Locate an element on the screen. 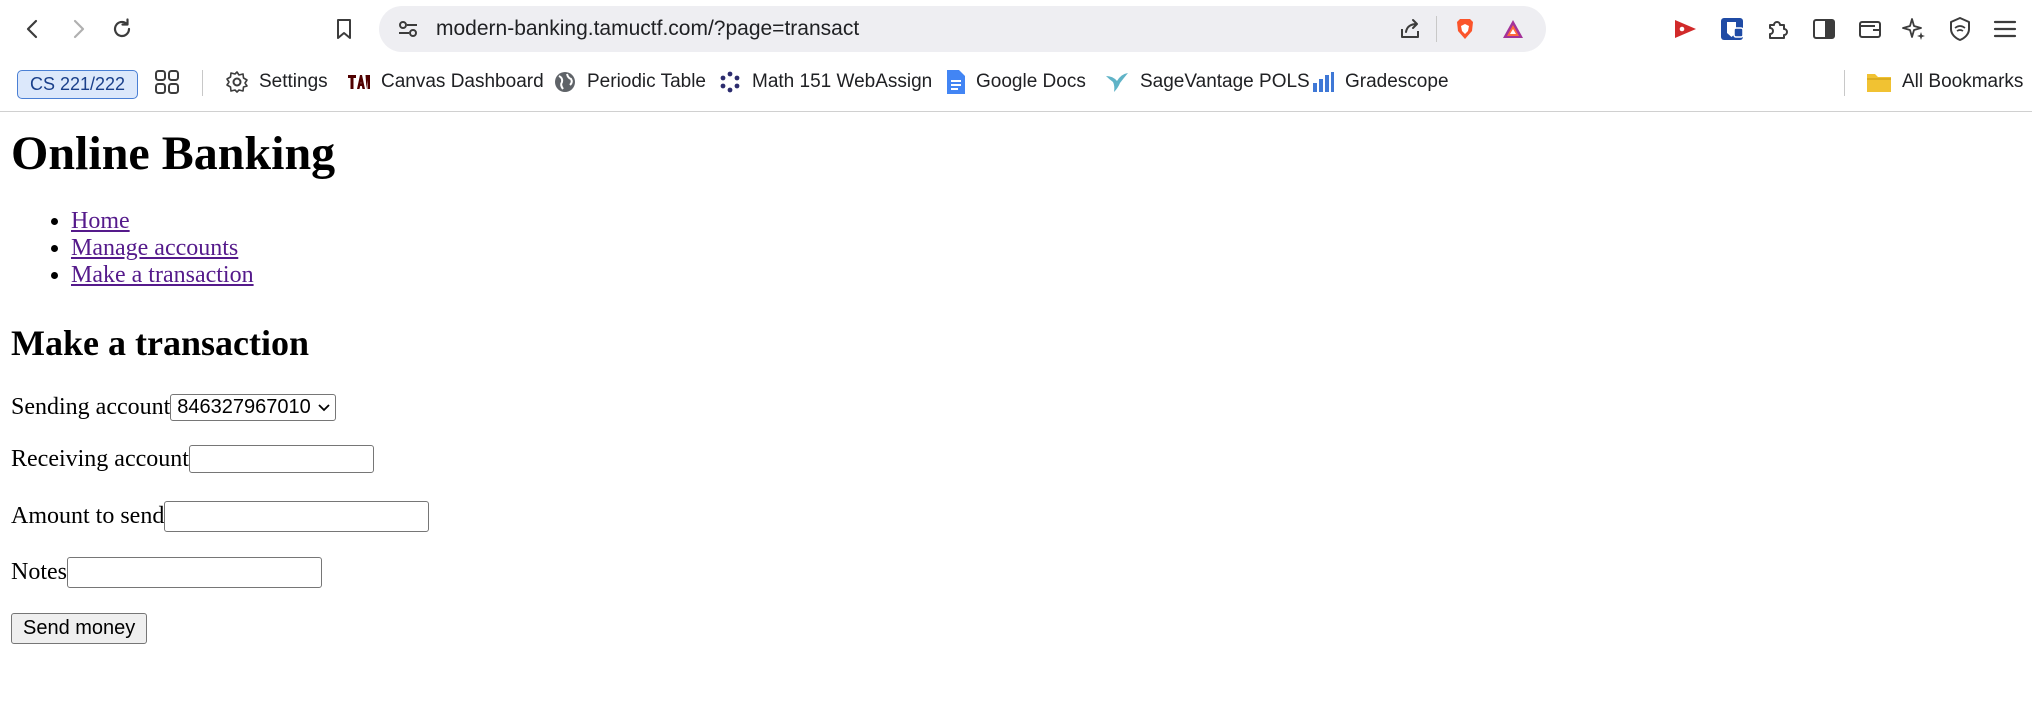 Image resolution: width=2032 pixels, height=727 pixels. folder-icon is located at coordinates (1879, 83).